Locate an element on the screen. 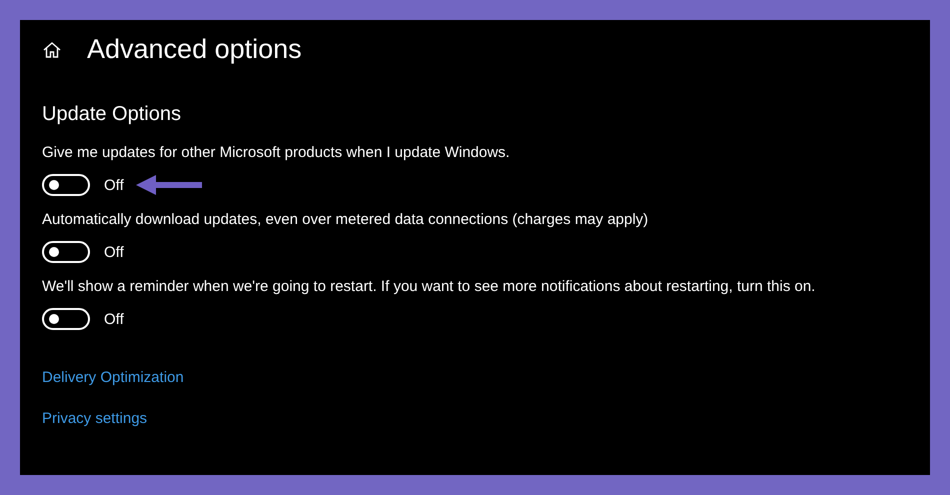  arrow-drawing is located at coordinates (169, 185).